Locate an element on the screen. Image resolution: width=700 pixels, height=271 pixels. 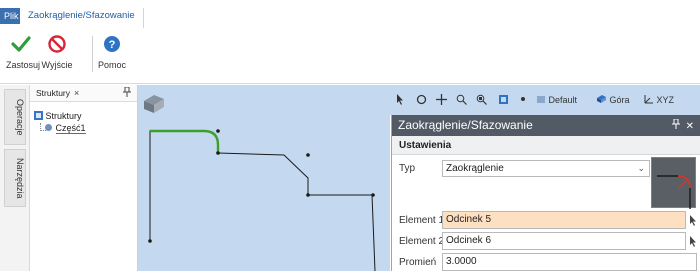
default-view-icon is located at coordinates (541, 99).